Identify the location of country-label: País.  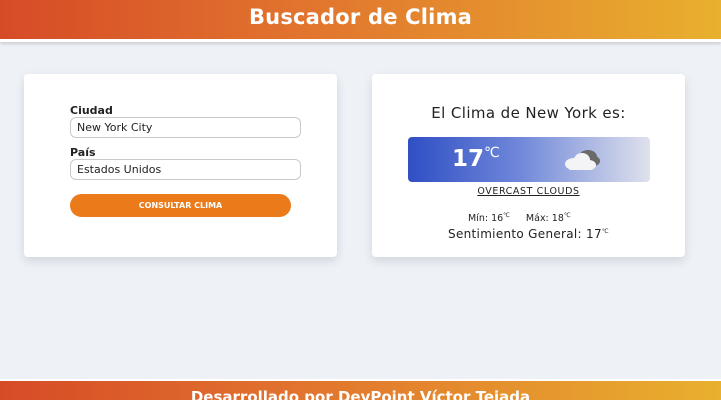
(83, 152).